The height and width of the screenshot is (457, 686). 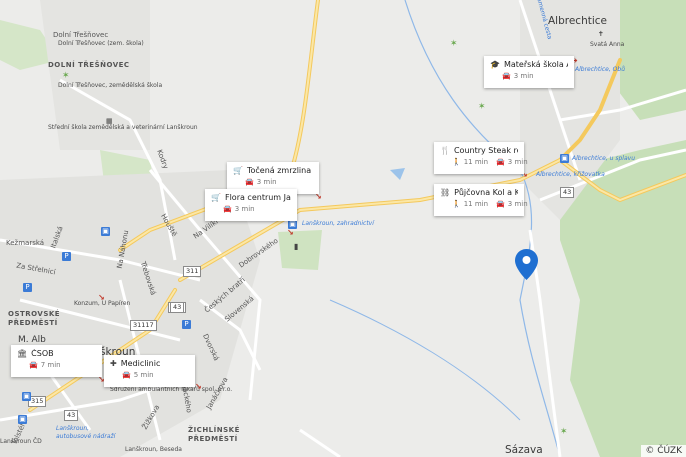 What do you see at coordinates (25, 243) in the screenshot?
I see `street-label: Kežmarská` at bounding box center [25, 243].